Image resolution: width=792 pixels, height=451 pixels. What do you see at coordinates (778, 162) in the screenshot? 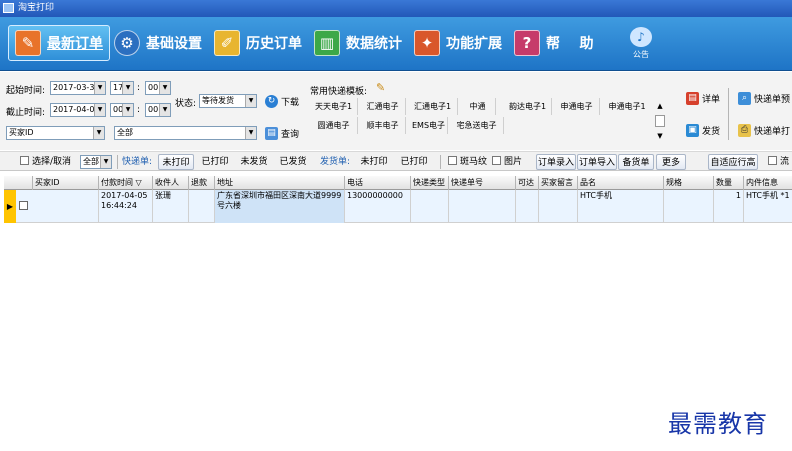
I see `trailing-toggle: 流` at bounding box center [778, 162].